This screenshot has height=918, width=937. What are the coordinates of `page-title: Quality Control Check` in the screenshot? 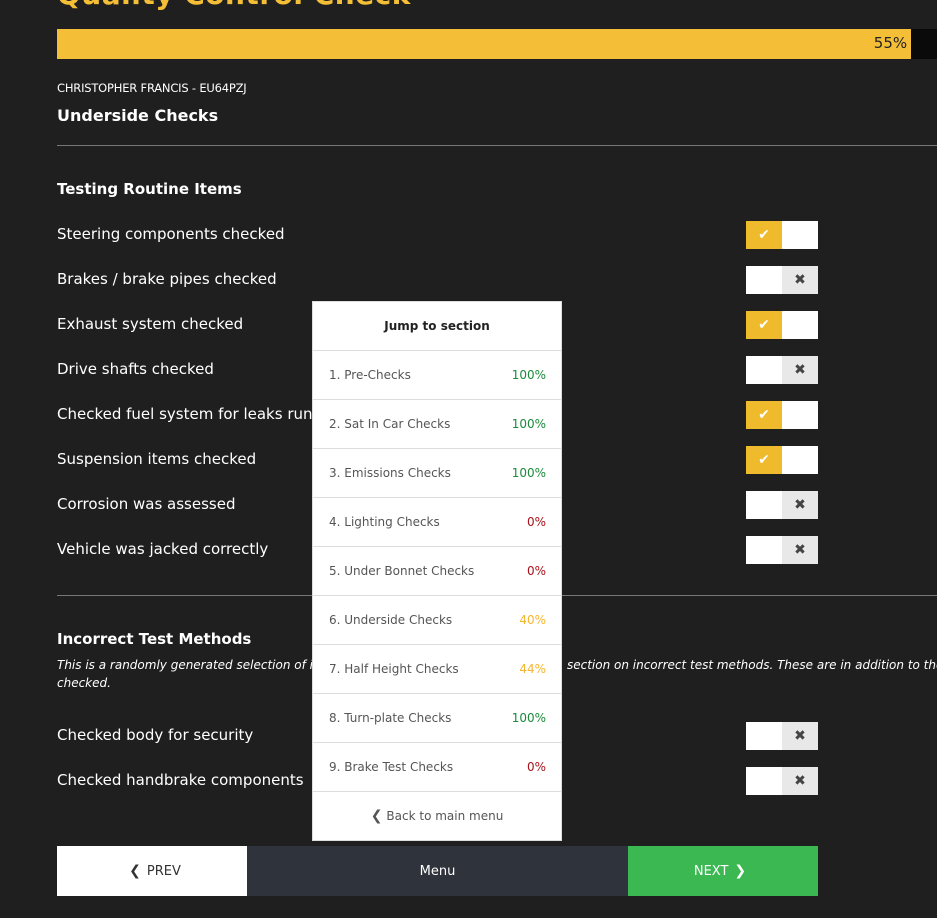 It's located at (234, 5).